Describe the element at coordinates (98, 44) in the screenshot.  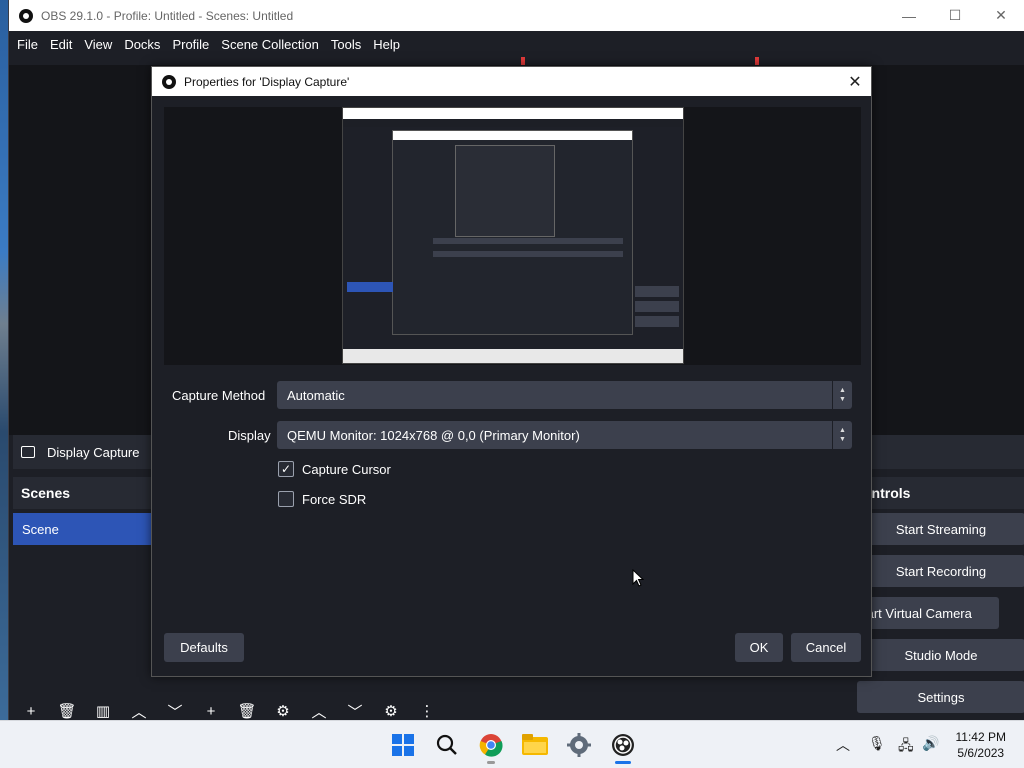
I see `menu-view: View` at that location.